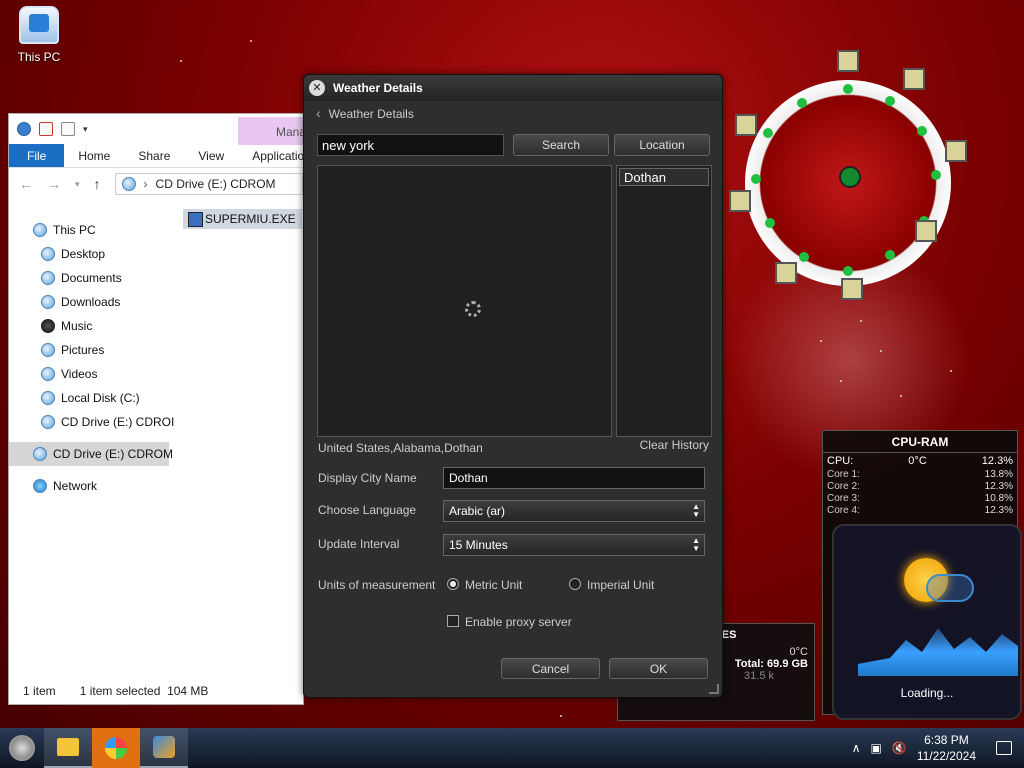 This screenshot has width=1024, height=768. I want to click on tab-file: File, so click(37, 155).